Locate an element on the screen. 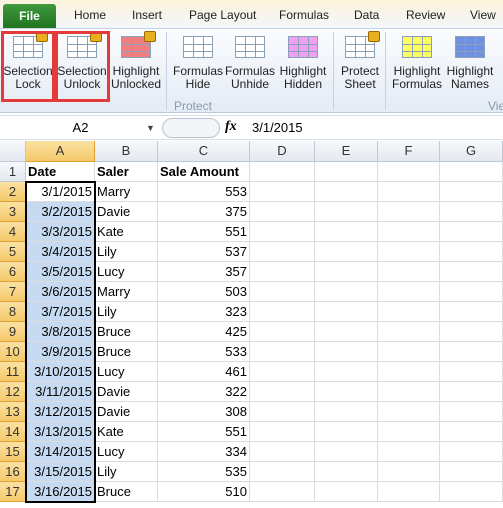 This screenshot has width=503, height=508. table-cell: 551 is located at coordinates (204, 232).